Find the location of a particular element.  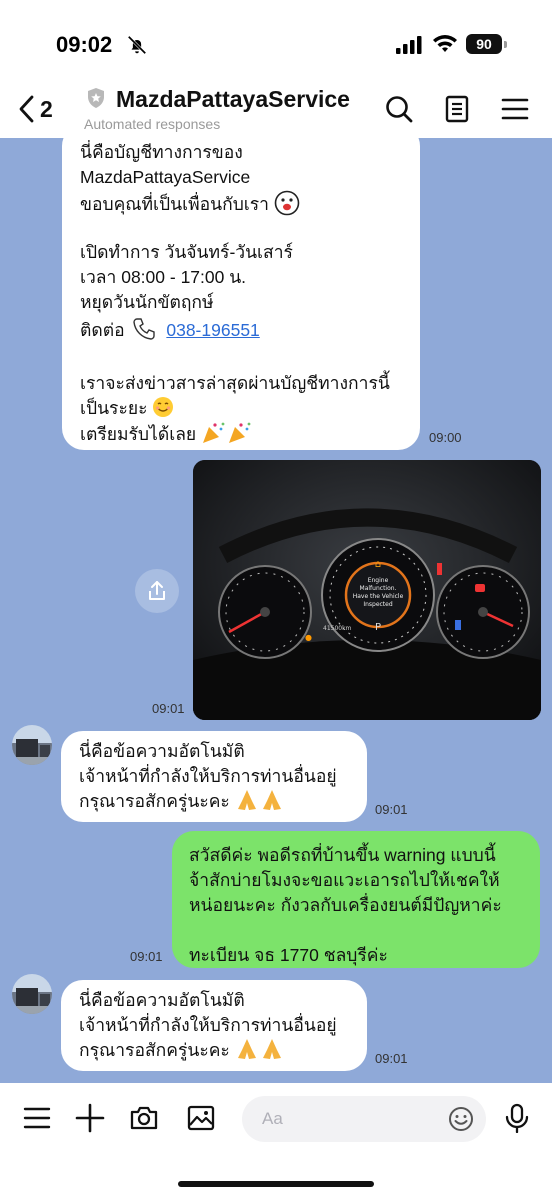

message-line: ขอบคุณที่เป็นเพื่อนกับเรา is located at coordinates (175, 204).